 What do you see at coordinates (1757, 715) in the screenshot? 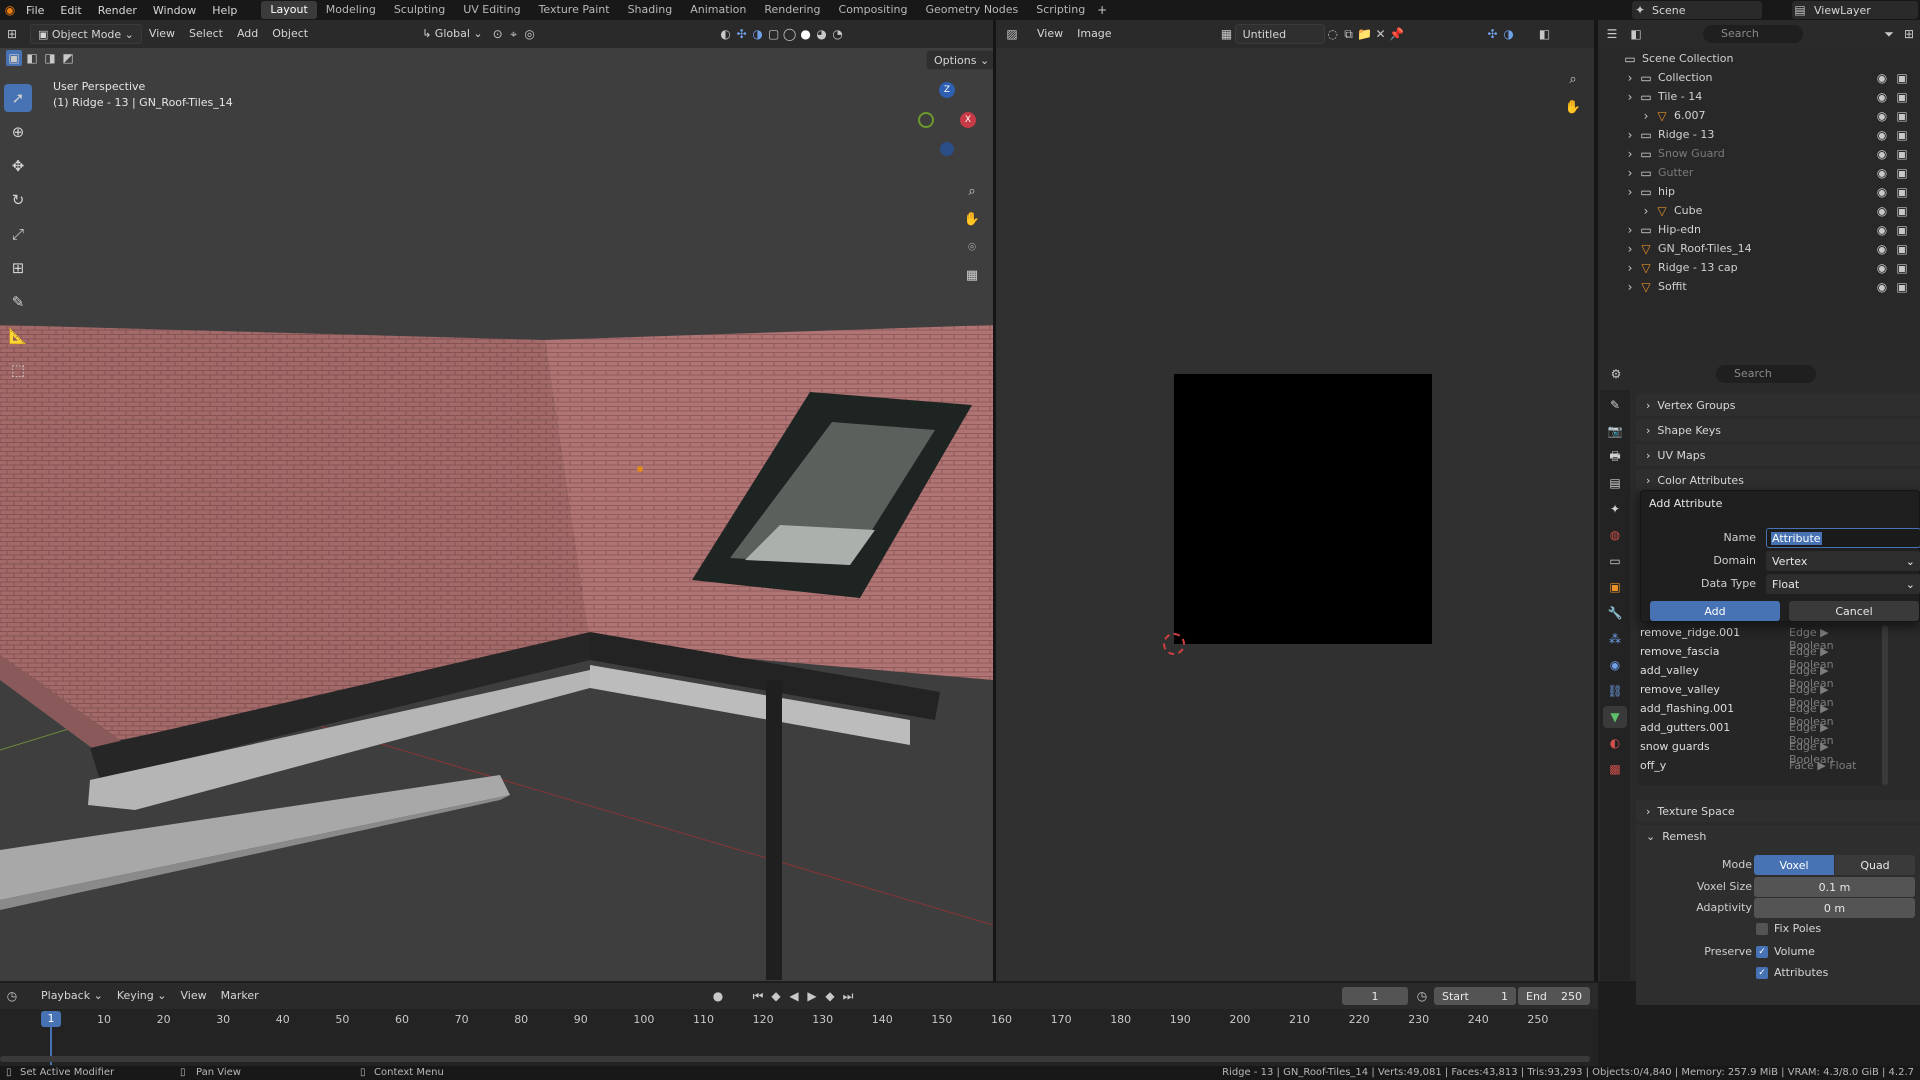
I see `attribute-list-item: add_flashing.001 Edge ▶ Boolean` at bounding box center [1757, 715].